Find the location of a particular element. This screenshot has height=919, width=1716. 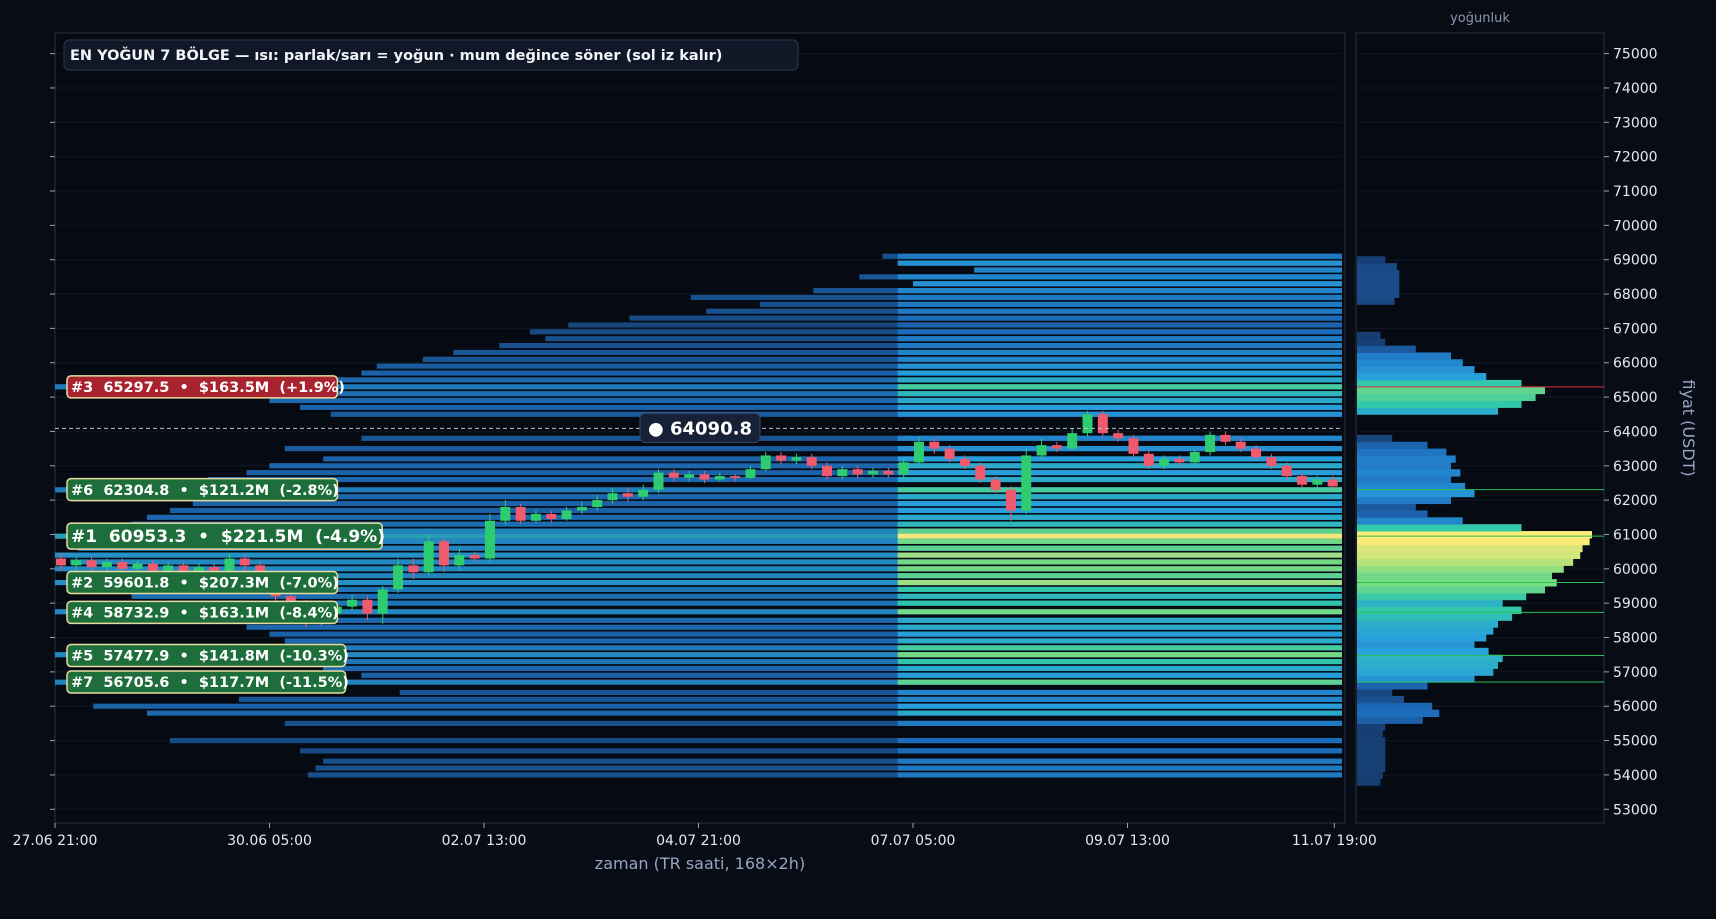

y-tick-label: 75000 is located at coordinates (1635, 55).